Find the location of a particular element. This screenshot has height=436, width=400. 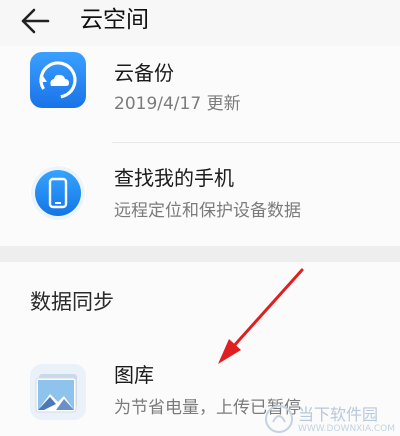

watermark-sub: WWW.DOWNXIA.COM is located at coordinates (346, 429).